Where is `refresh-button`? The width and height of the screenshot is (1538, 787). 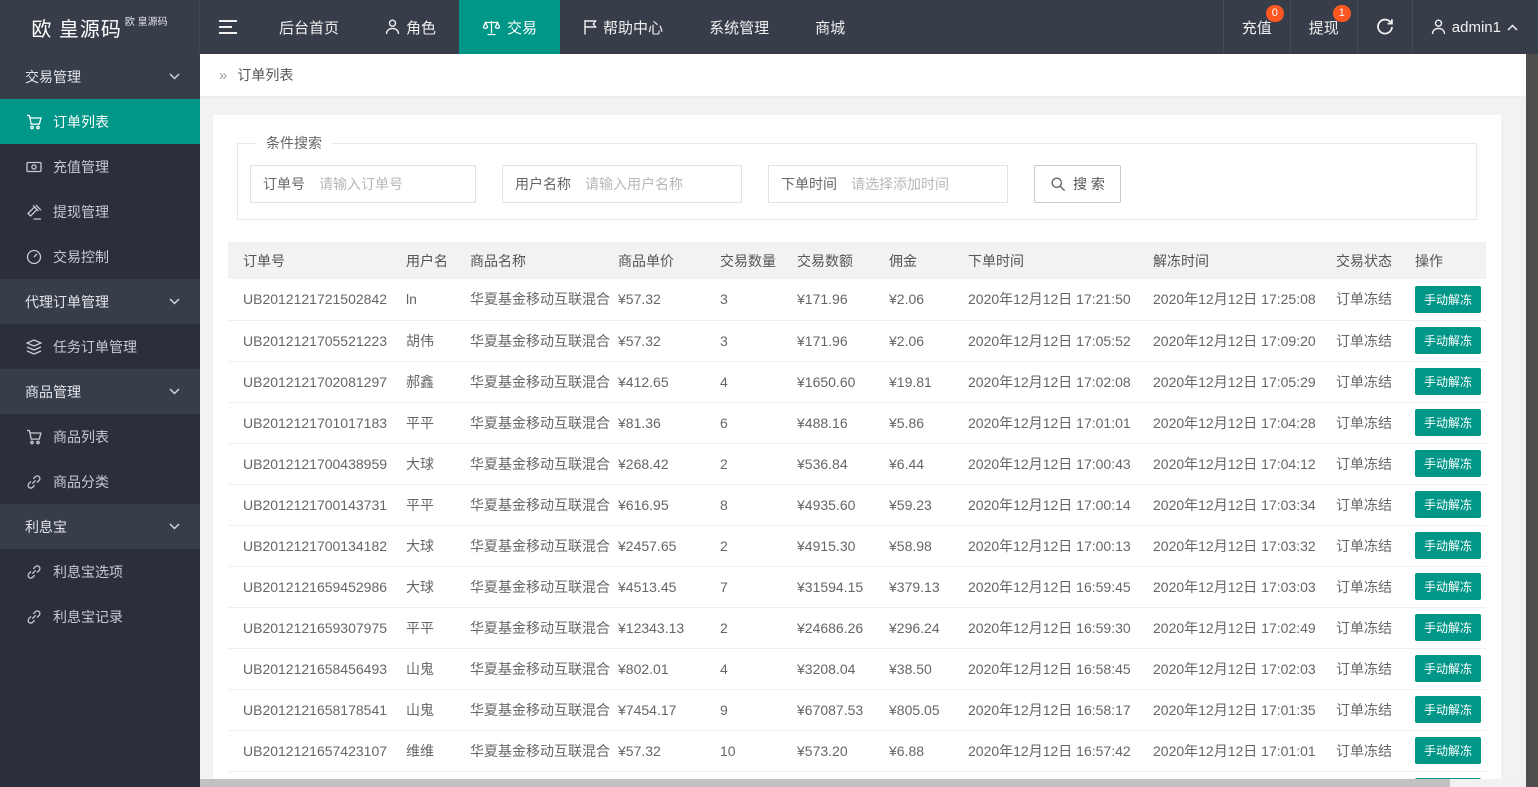
refresh-button is located at coordinates (1384, 27).